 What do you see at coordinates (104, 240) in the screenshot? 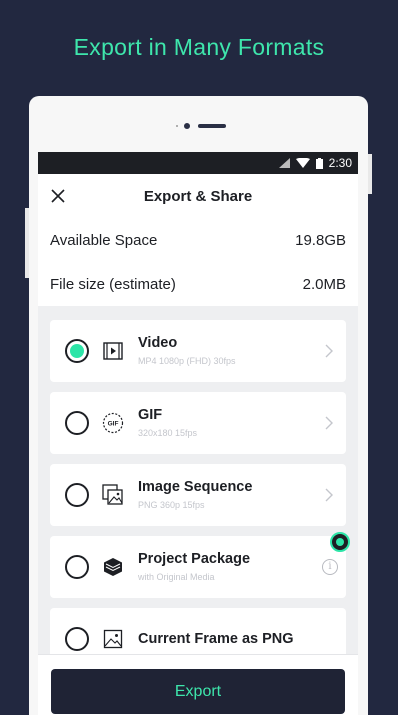
I see `available-space-label: Available Space` at bounding box center [104, 240].